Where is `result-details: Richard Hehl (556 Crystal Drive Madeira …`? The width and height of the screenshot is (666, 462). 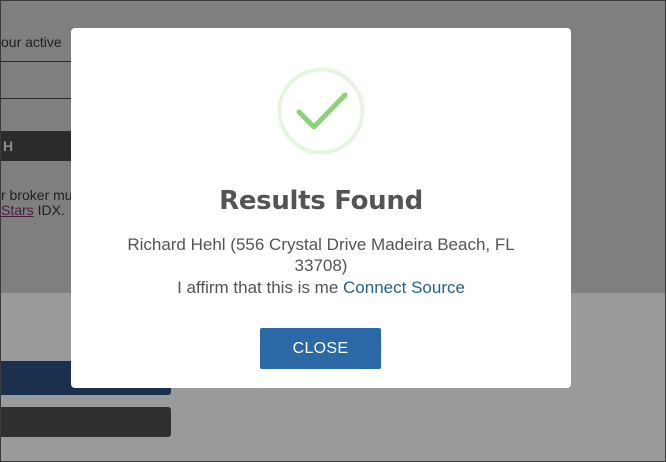
result-details: Richard Hehl (556 Crystal Drive Madeira … is located at coordinates (321, 255).